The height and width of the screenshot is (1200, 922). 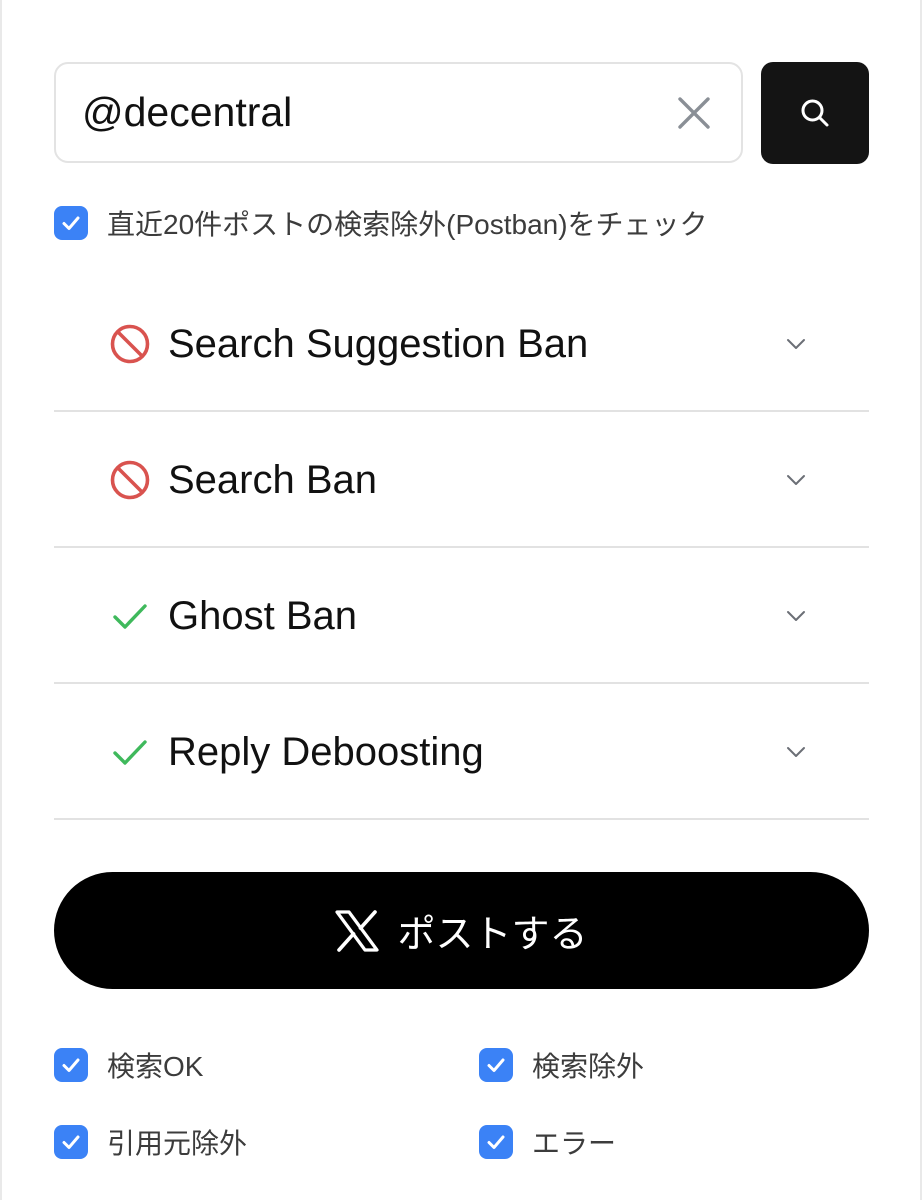 I want to click on filter-checkbox-row: 引用元除外, so click(x=150, y=1142).